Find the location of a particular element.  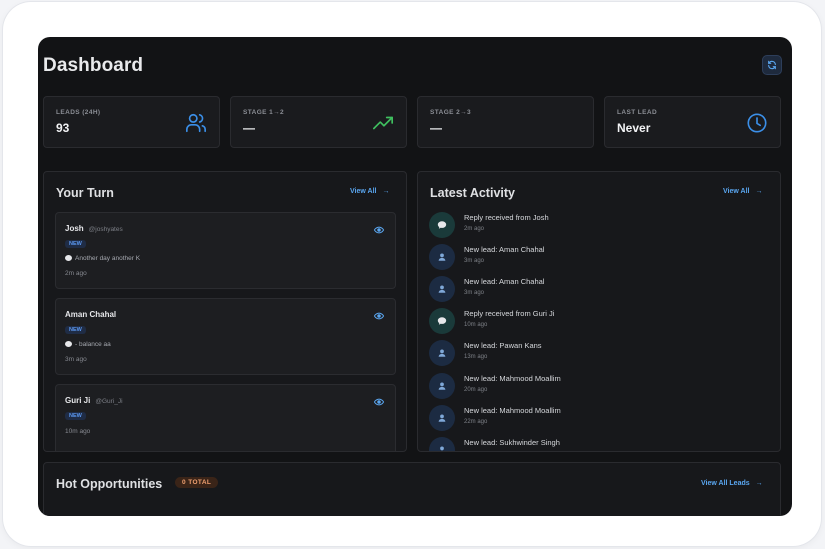

activity-item: New lead: Mahmood Moallim 22m ago is located at coordinates (599, 420).